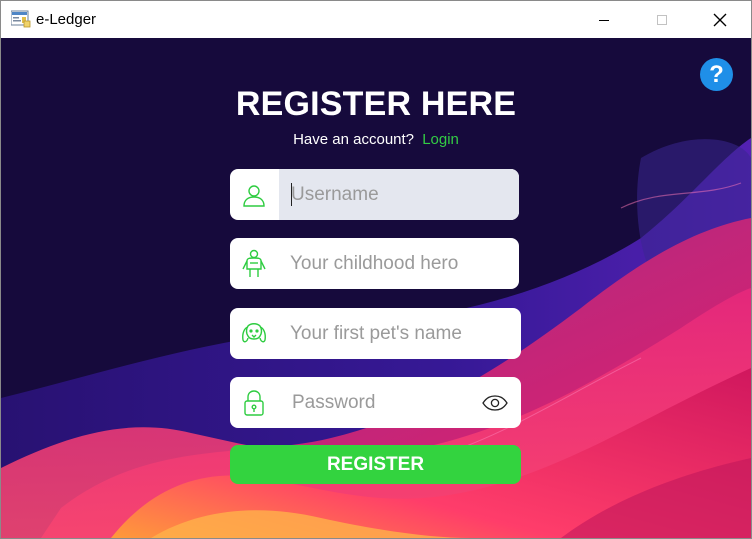  I want to click on childhood-hero-input, so click(400, 263).